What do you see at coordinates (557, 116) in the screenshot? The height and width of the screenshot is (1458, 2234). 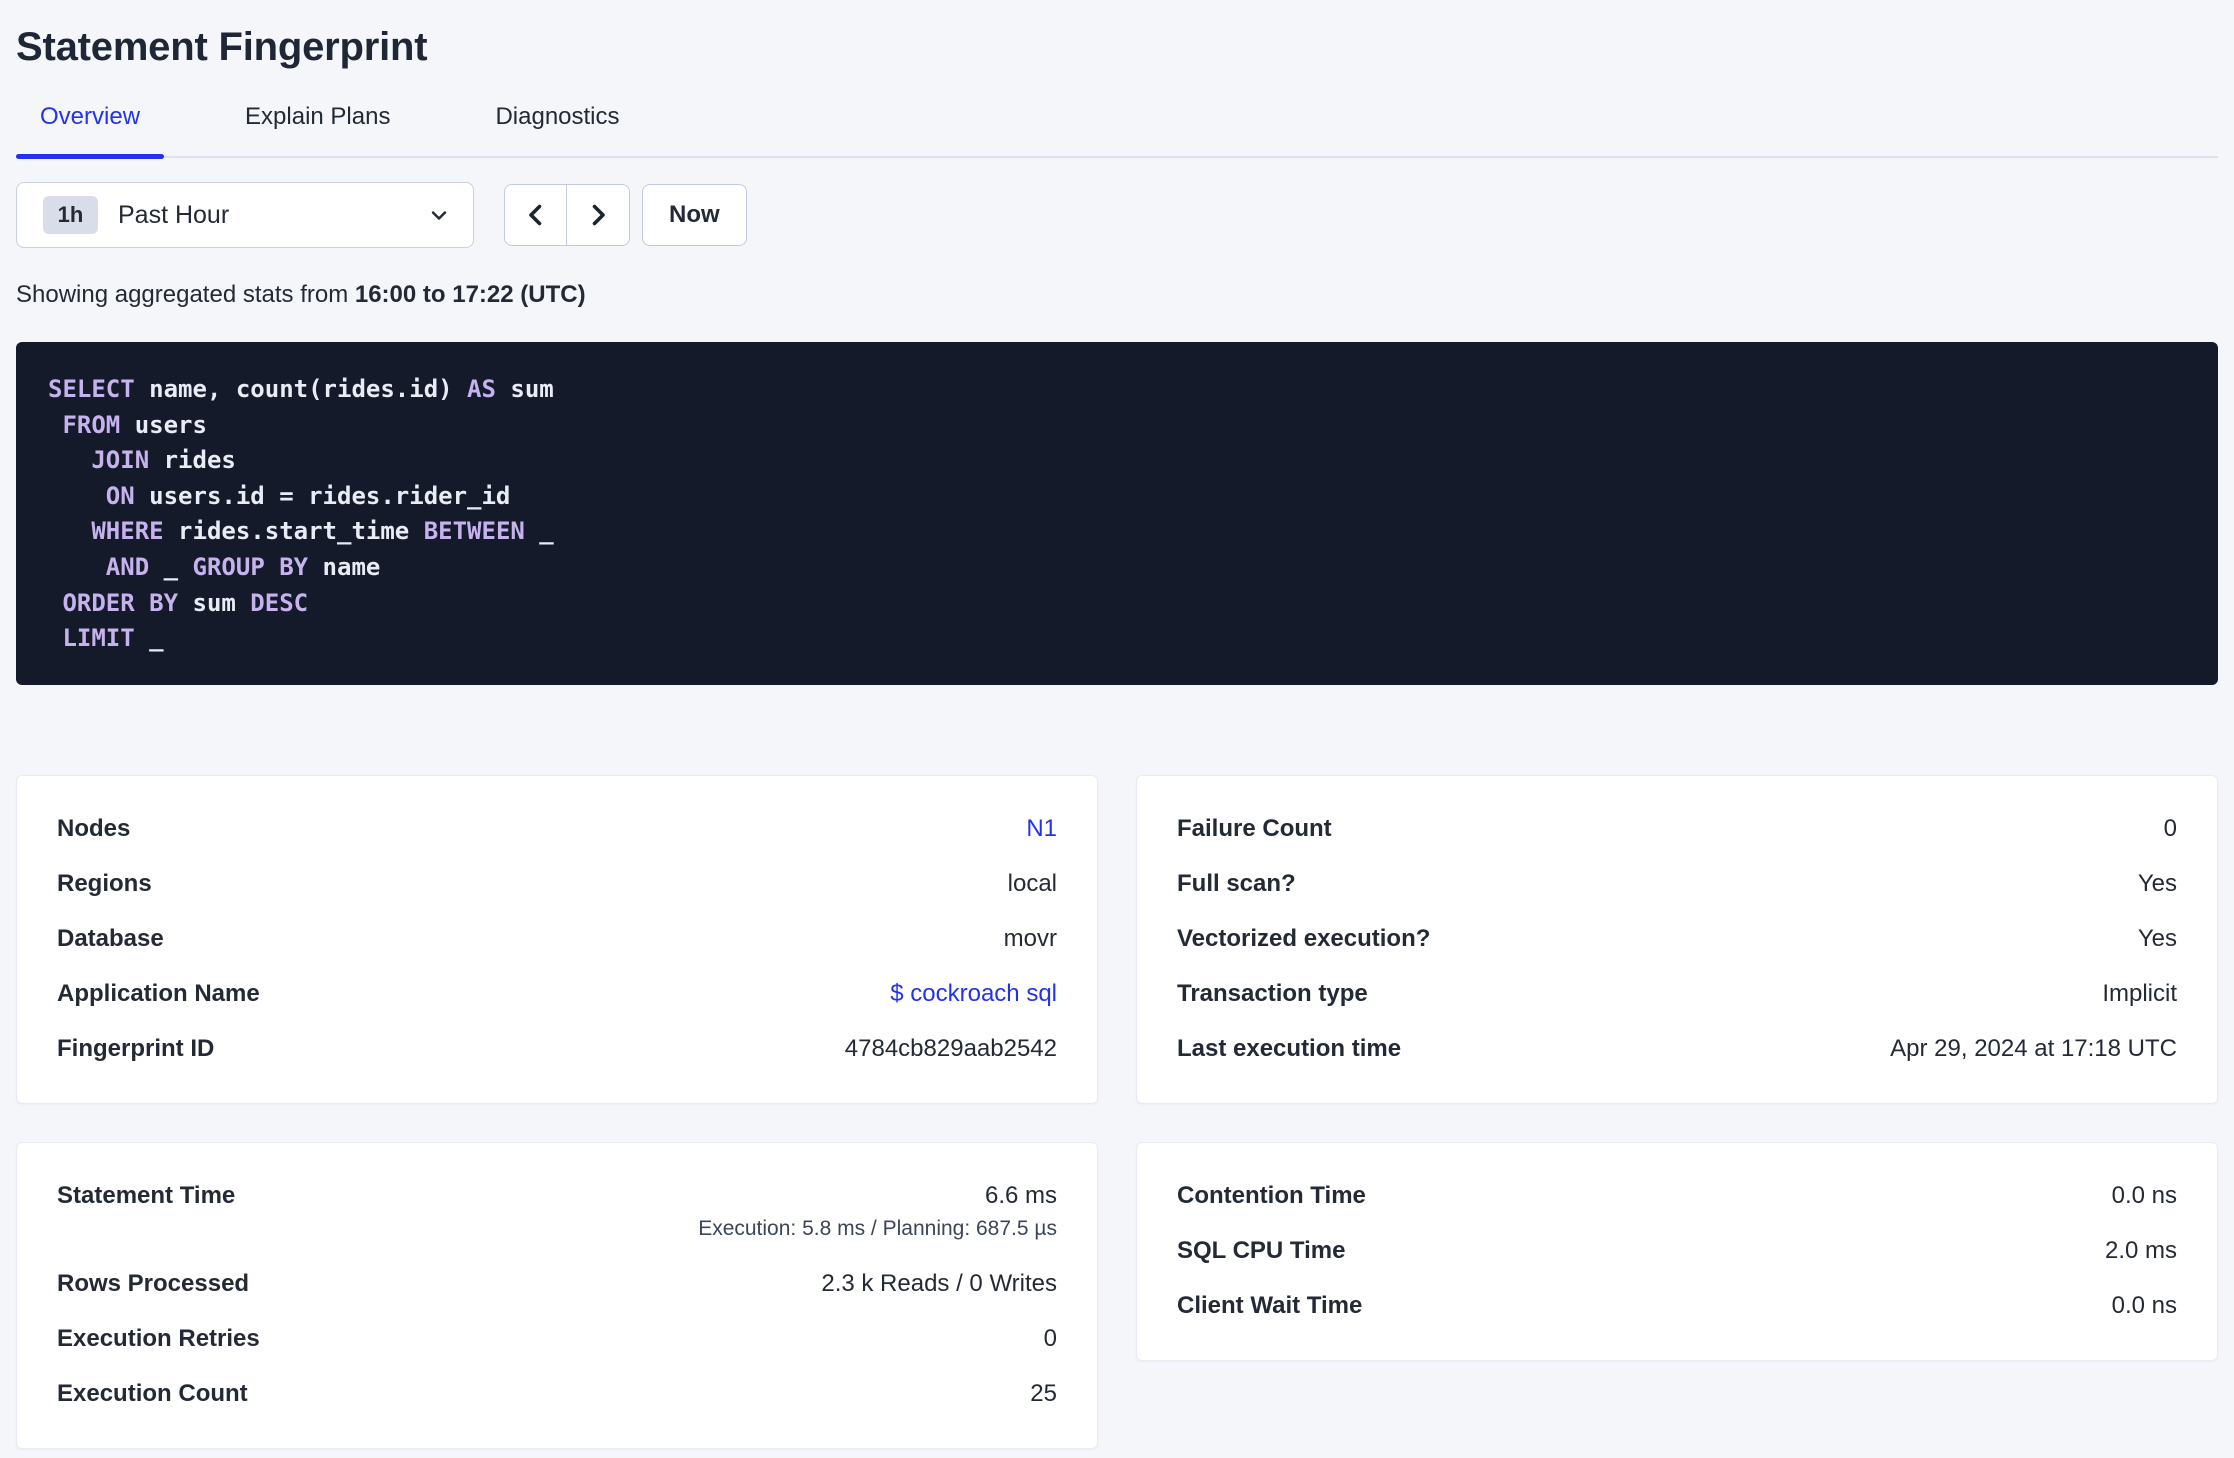 I see `tab-diagnostics-label: Diagnostics` at bounding box center [557, 116].